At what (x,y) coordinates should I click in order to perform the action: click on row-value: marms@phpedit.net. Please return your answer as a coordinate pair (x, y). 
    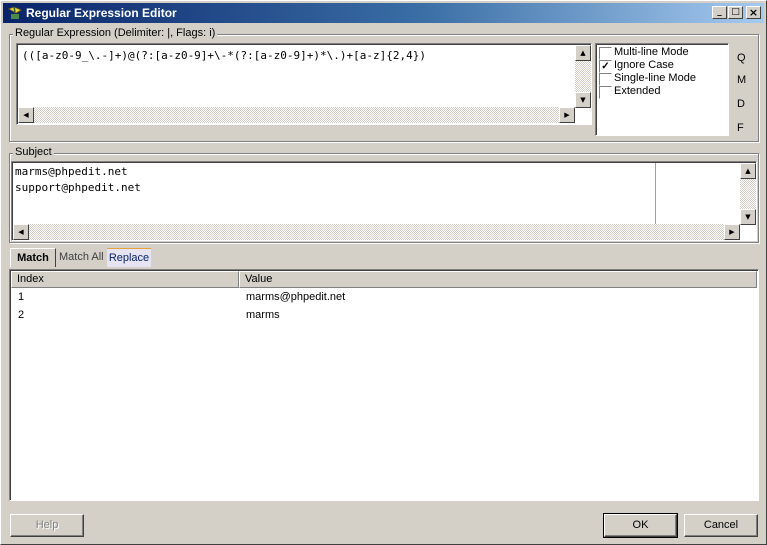
    Looking at the image, I should click on (296, 297).